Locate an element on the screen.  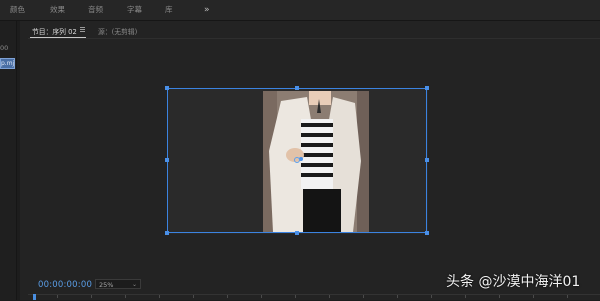
tab-effects: 效果 is located at coordinates (57, 10).